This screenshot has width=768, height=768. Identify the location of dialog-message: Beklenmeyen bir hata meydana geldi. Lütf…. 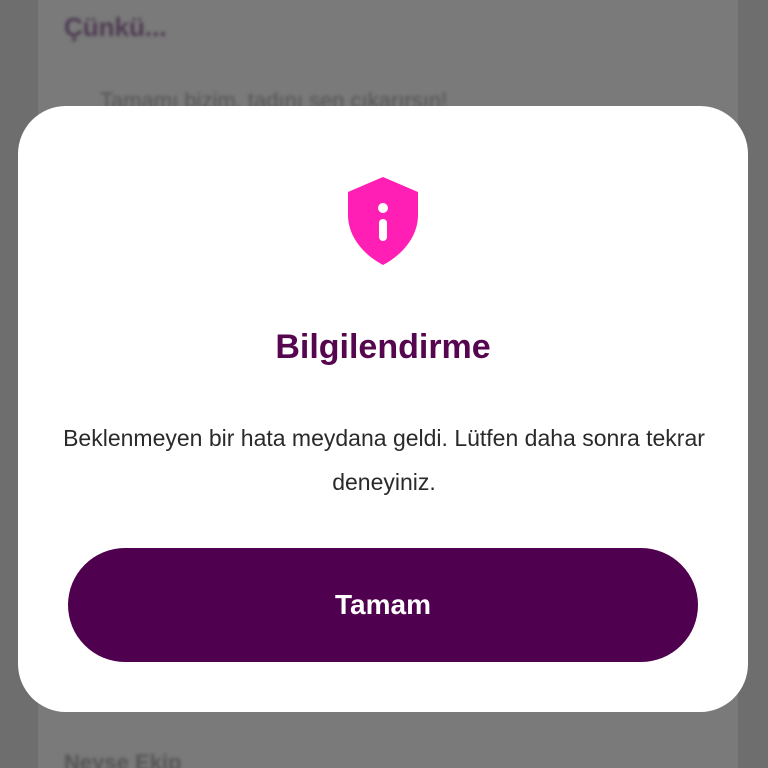
(384, 460).